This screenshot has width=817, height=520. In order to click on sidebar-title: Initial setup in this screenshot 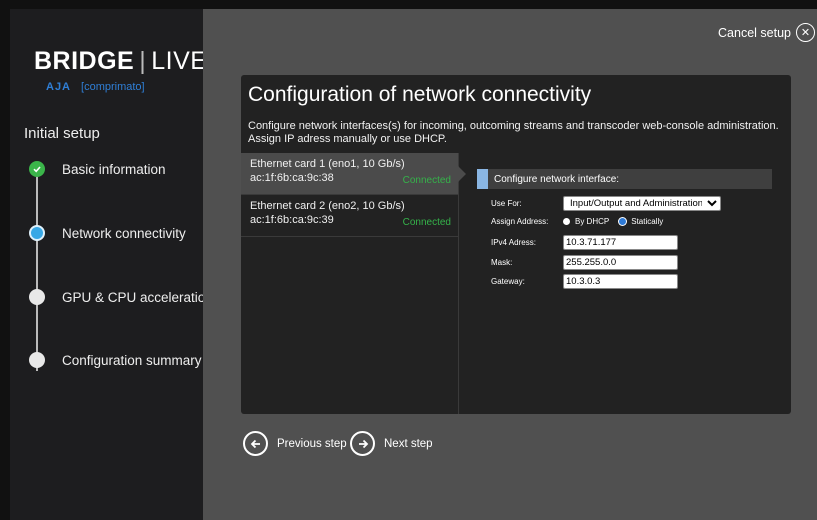, I will do `click(62, 133)`.